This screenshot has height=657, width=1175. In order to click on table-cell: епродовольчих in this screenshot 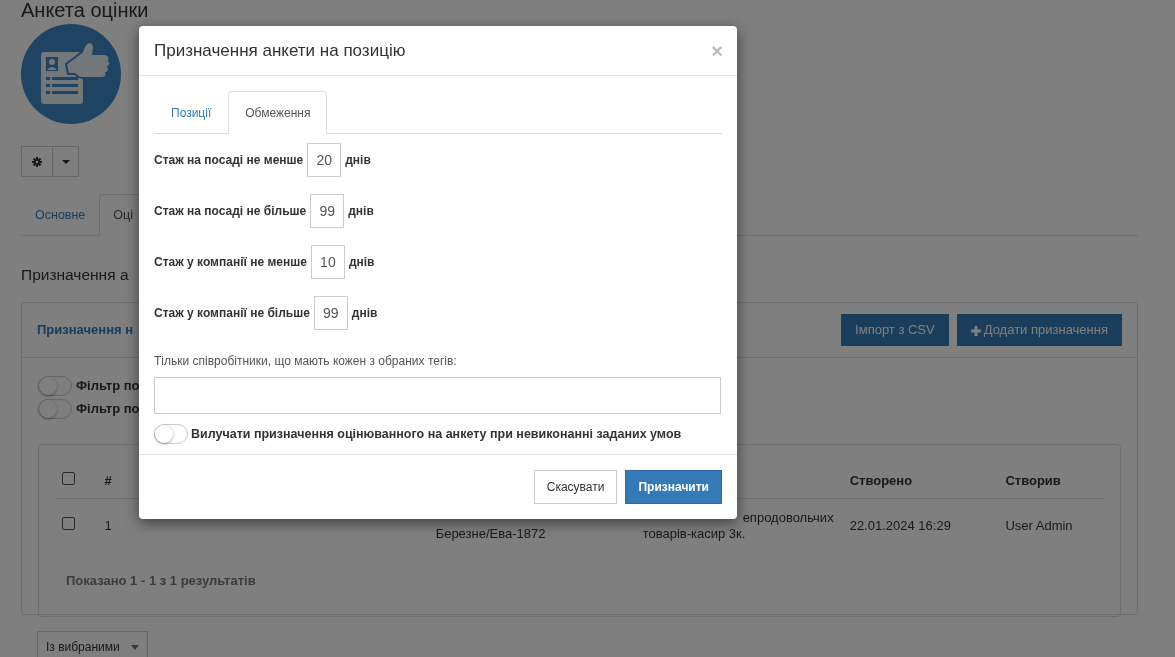, I will do `click(788, 518)`.